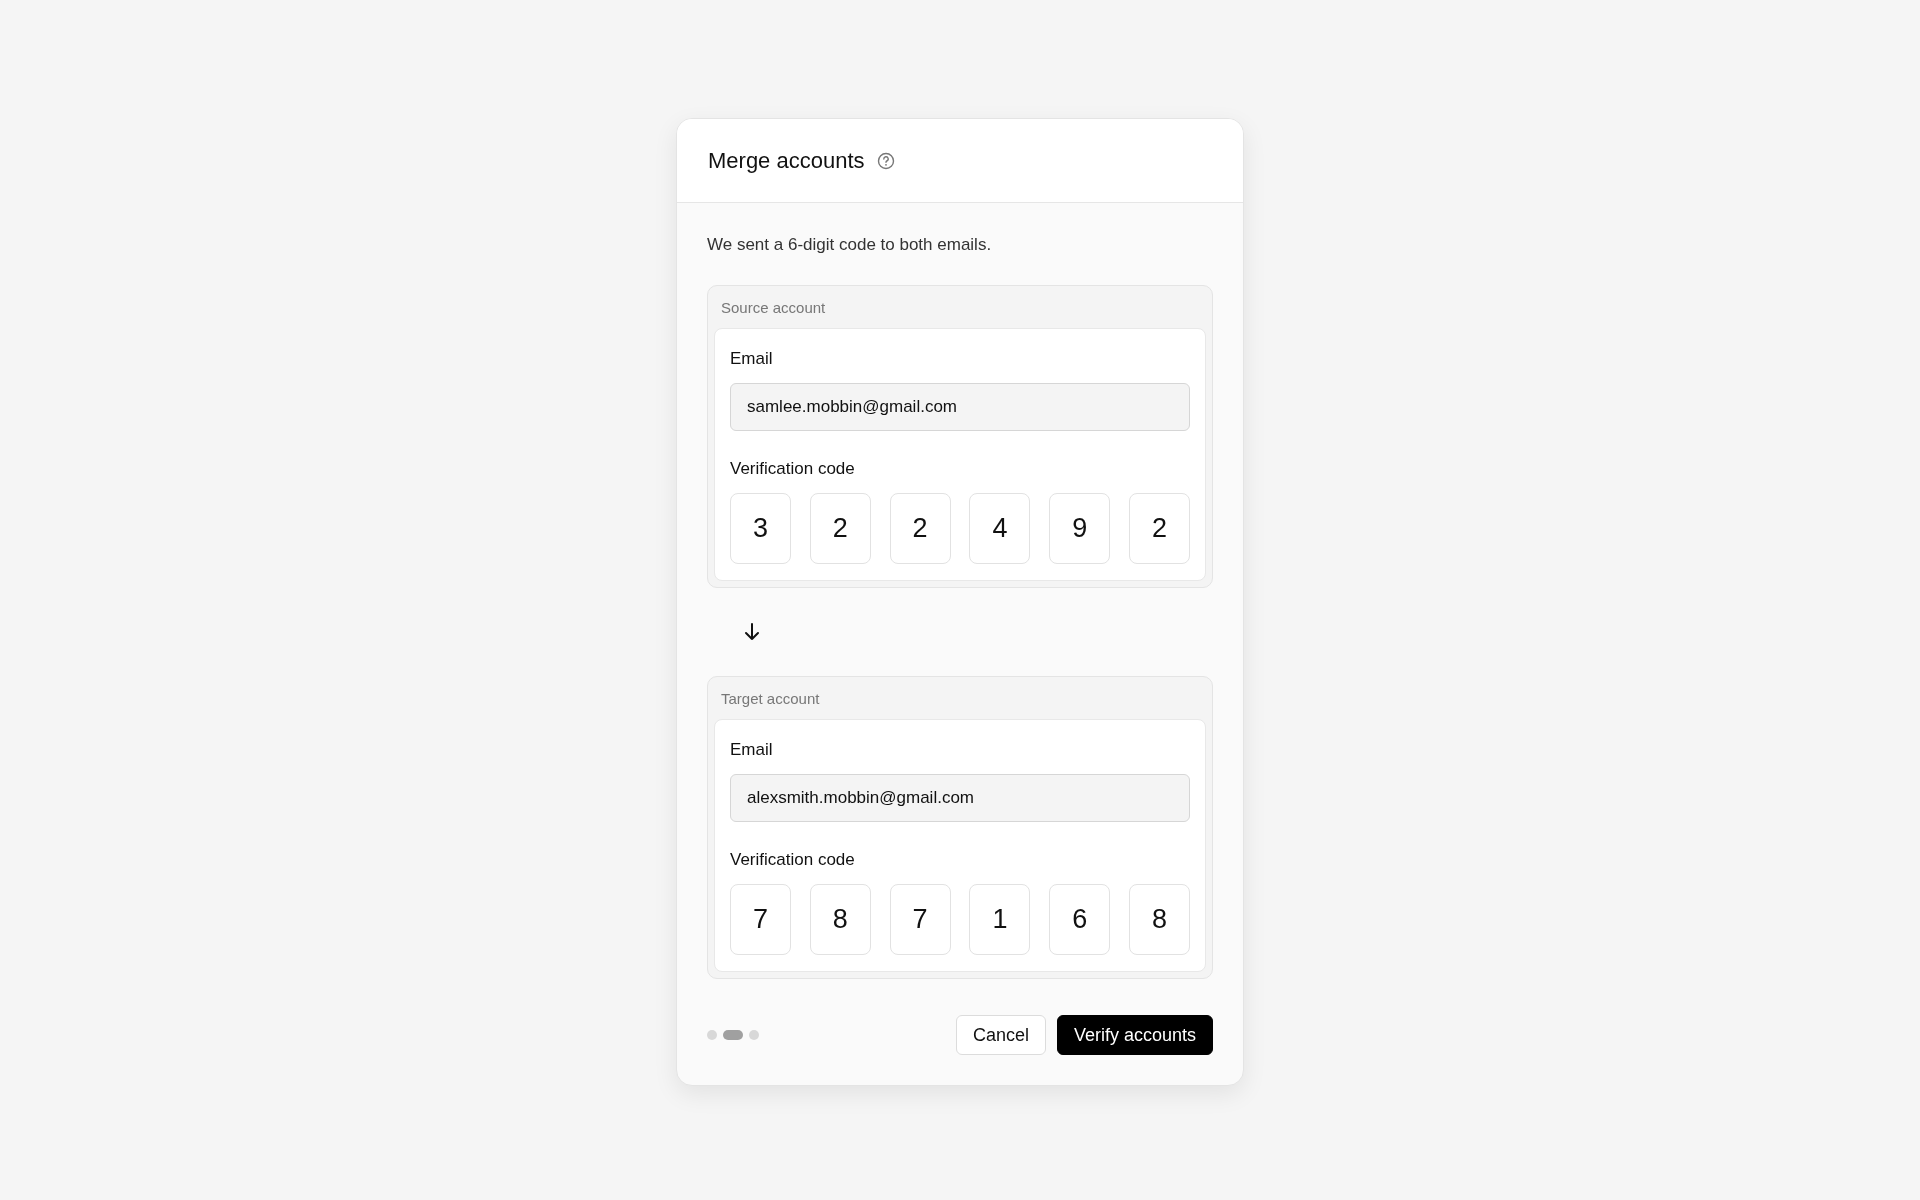 This screenshot has width=1920, height=1200. I want to click on code-digit-field: 6, so click(1080, 919).